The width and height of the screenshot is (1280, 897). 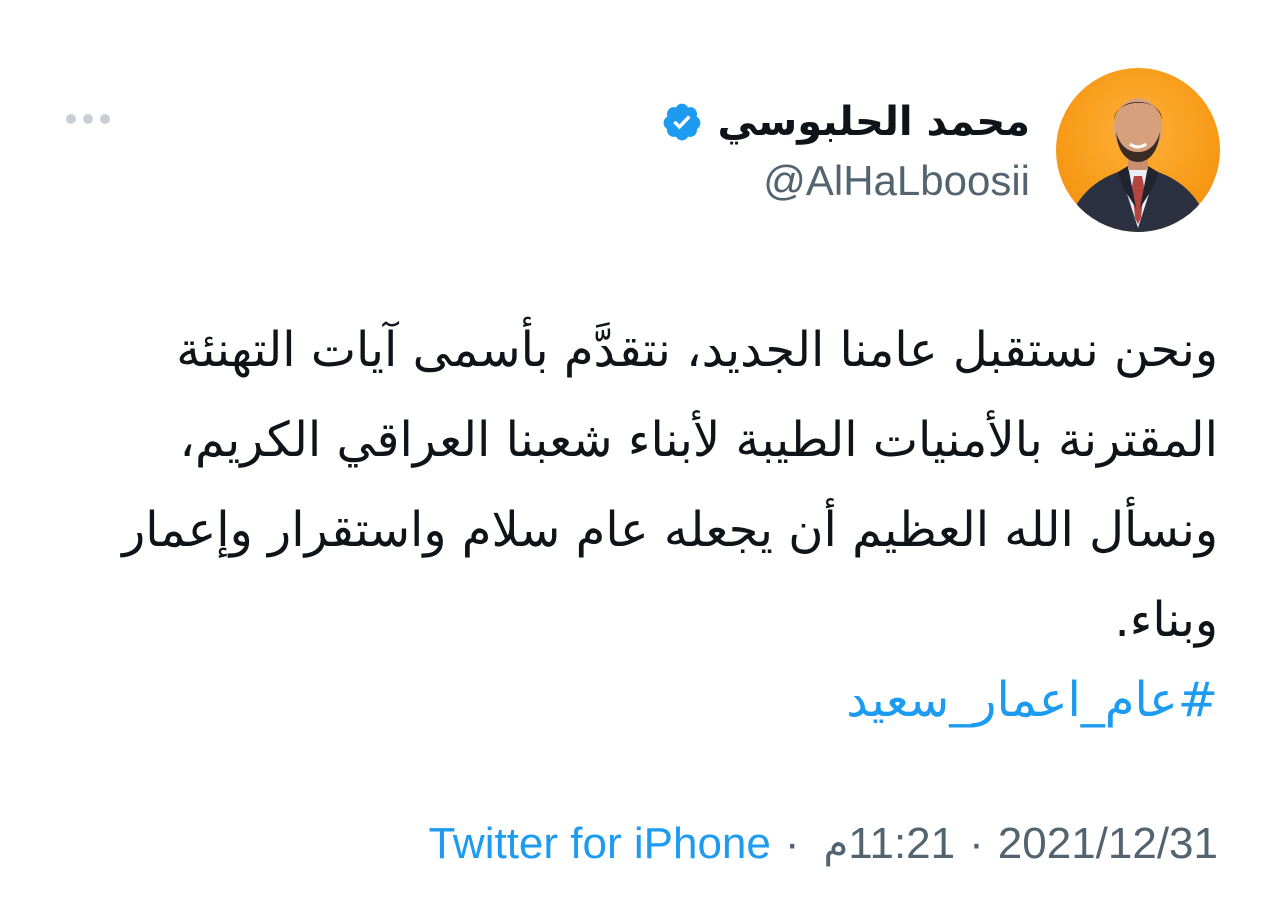 What do you see at coordinates (901, 844) in the screenshot?
I see `tweet-time: 11:21` at bounding box center [901, 844].